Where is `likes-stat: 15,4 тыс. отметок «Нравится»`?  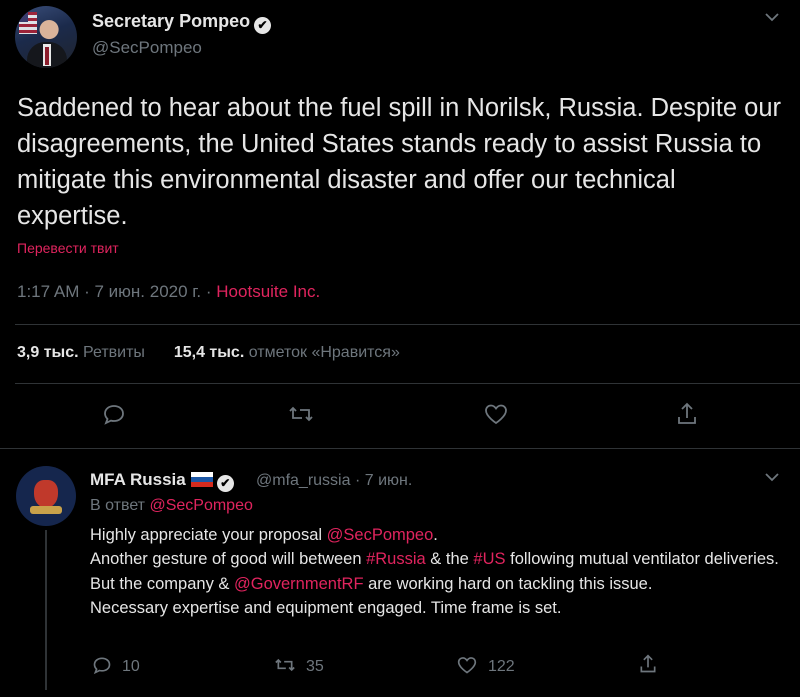 likes-stat: 15,4 тыс. отметок «Нравится» is located at coordinates (287, 352).